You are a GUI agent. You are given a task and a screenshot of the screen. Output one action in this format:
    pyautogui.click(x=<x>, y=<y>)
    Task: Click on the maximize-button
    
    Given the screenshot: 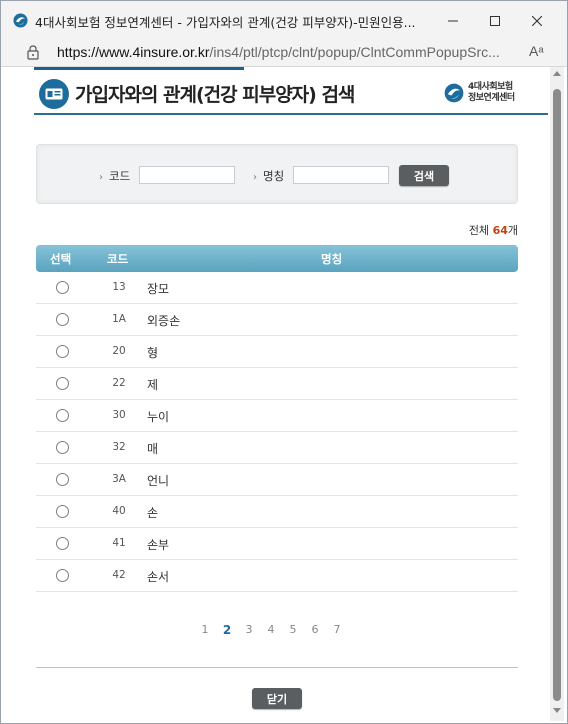 What is the action you would take?
    pyautogui.click(x=495, y=21)
    